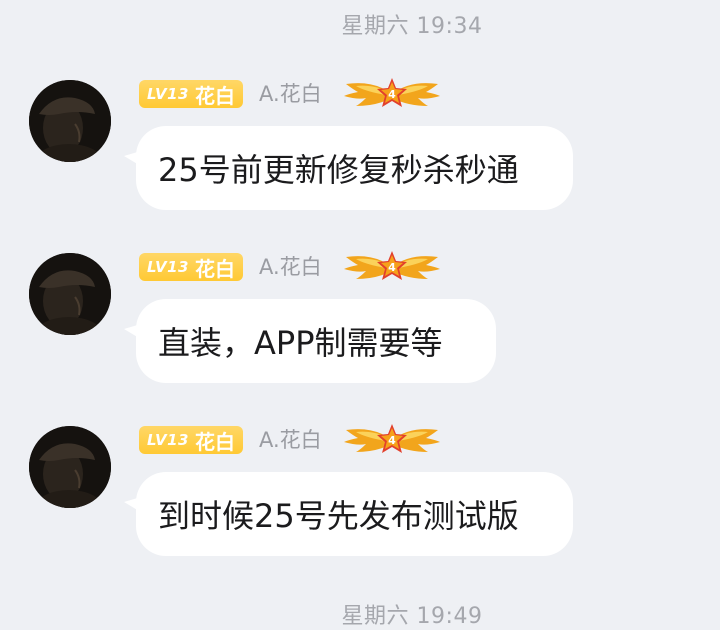  I want to click on message-bubble: 直装，APP制需要等, so click(316, 341).